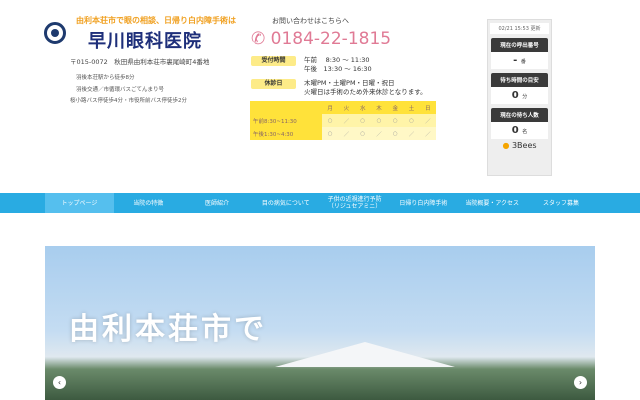  I want to click on nav-cataract: 日帰り白内障手術, so click(423, 203).